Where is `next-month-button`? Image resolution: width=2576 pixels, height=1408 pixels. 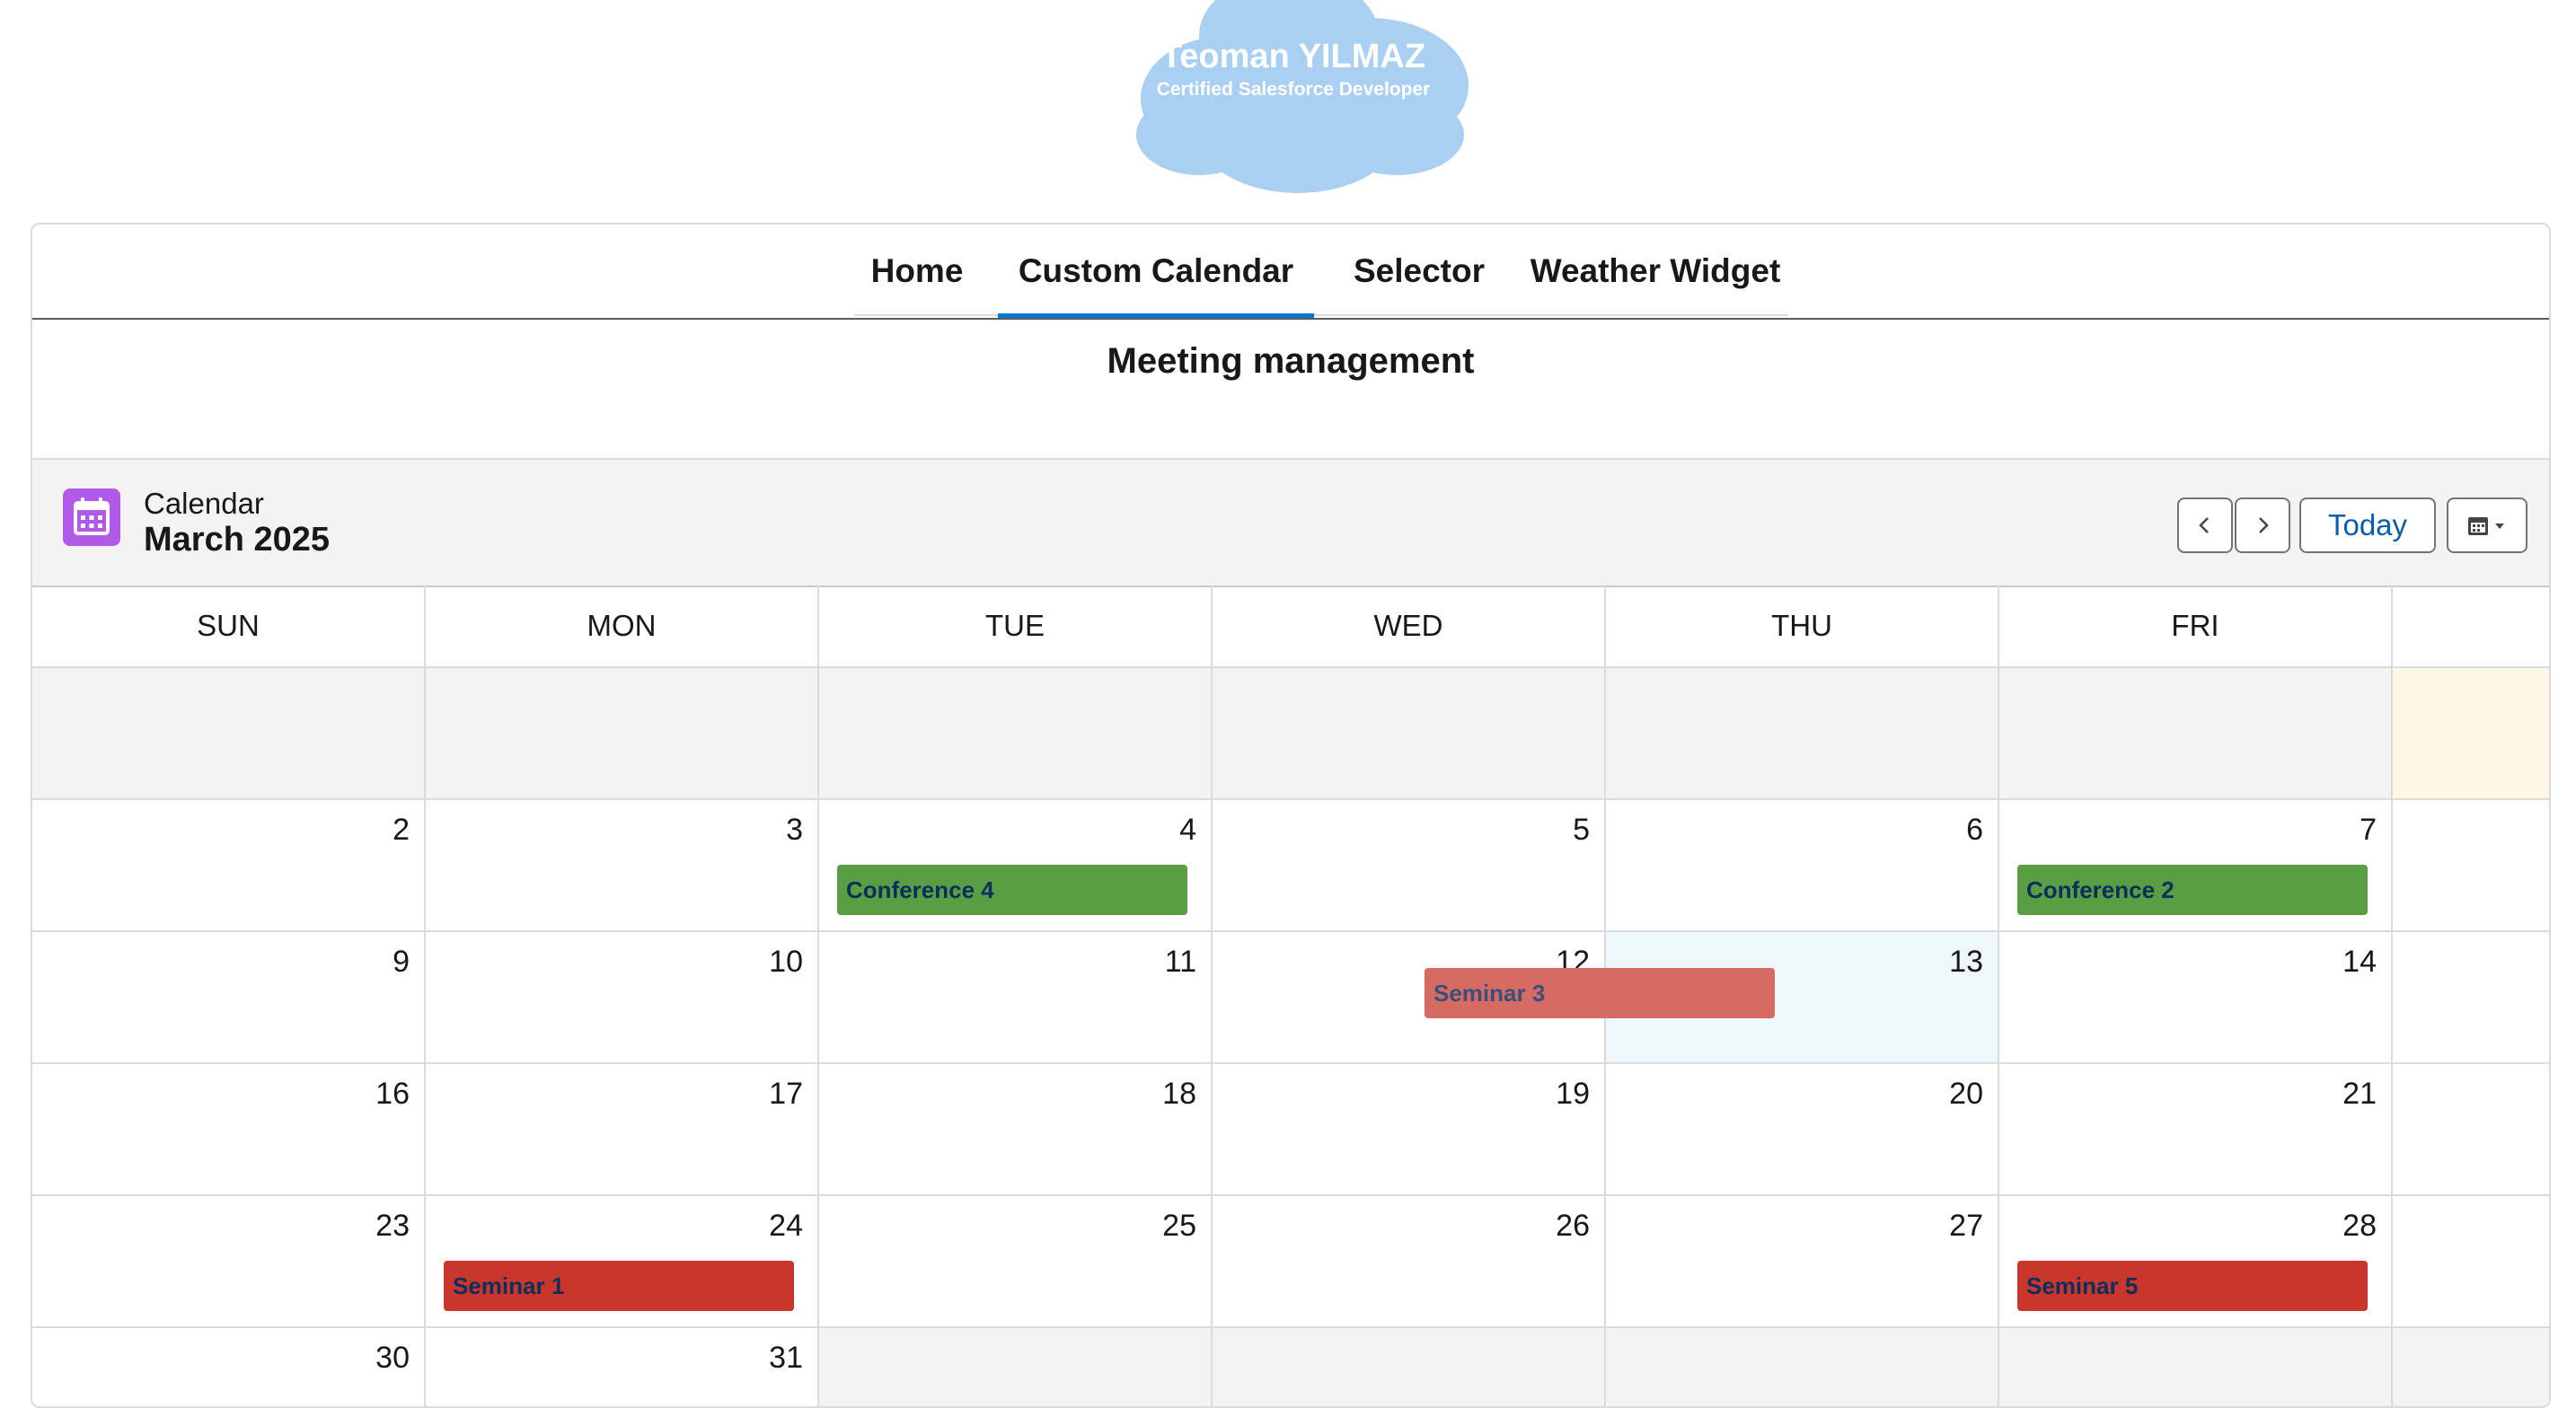 next-month-button is located at coordinates (2262, 525).